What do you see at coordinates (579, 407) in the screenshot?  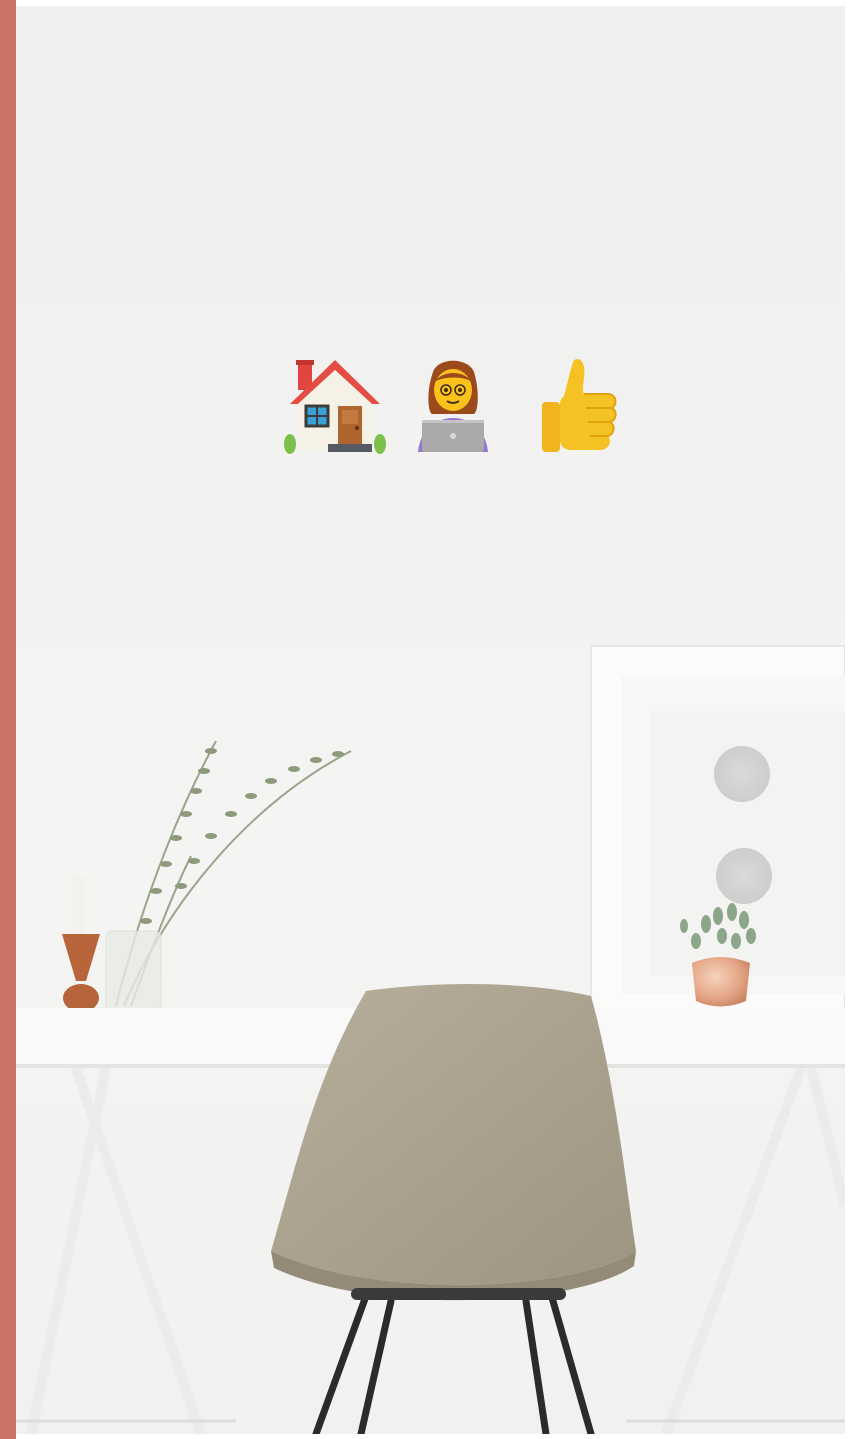 I see `thumbs-up-icon` at bounding box center [579, 407].